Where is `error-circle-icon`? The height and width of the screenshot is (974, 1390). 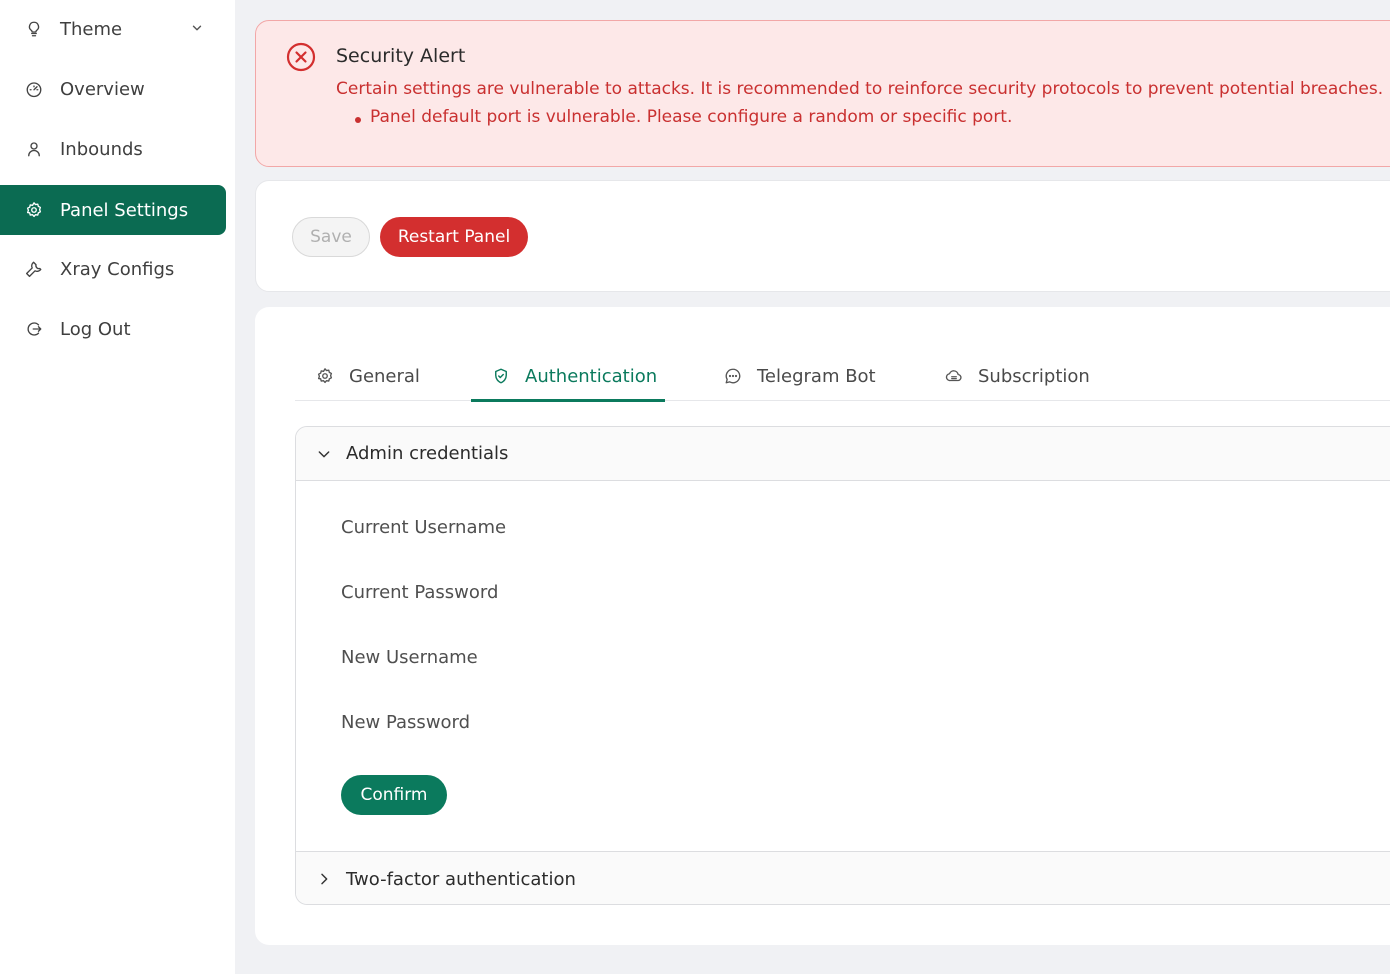
error-circle-icon is located at coordinates (301, 57).